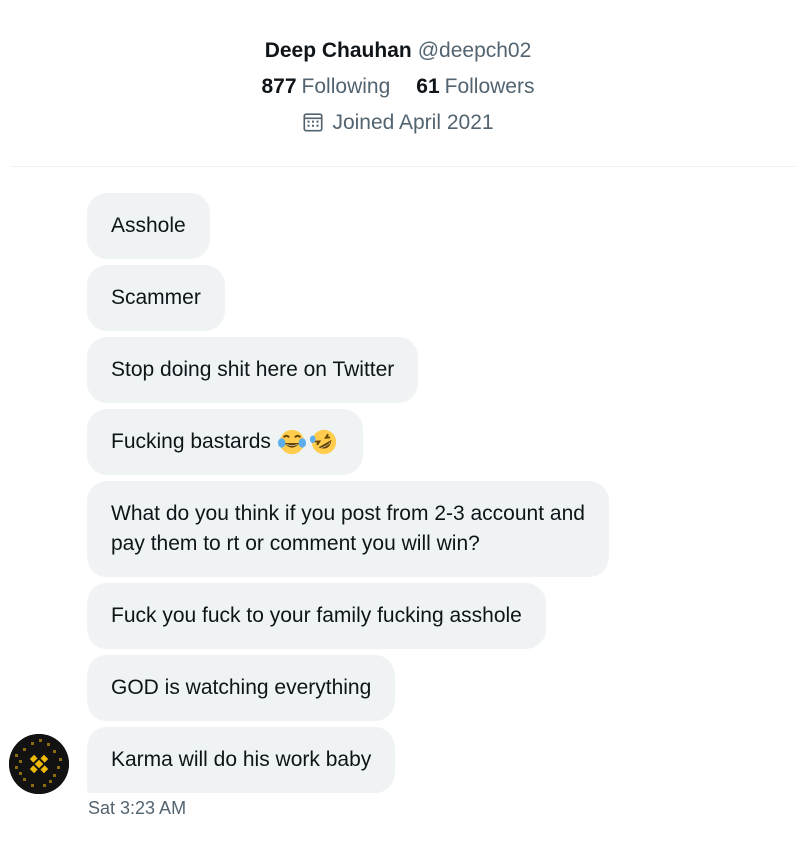  I want to click on avatar, so click(39, 764).